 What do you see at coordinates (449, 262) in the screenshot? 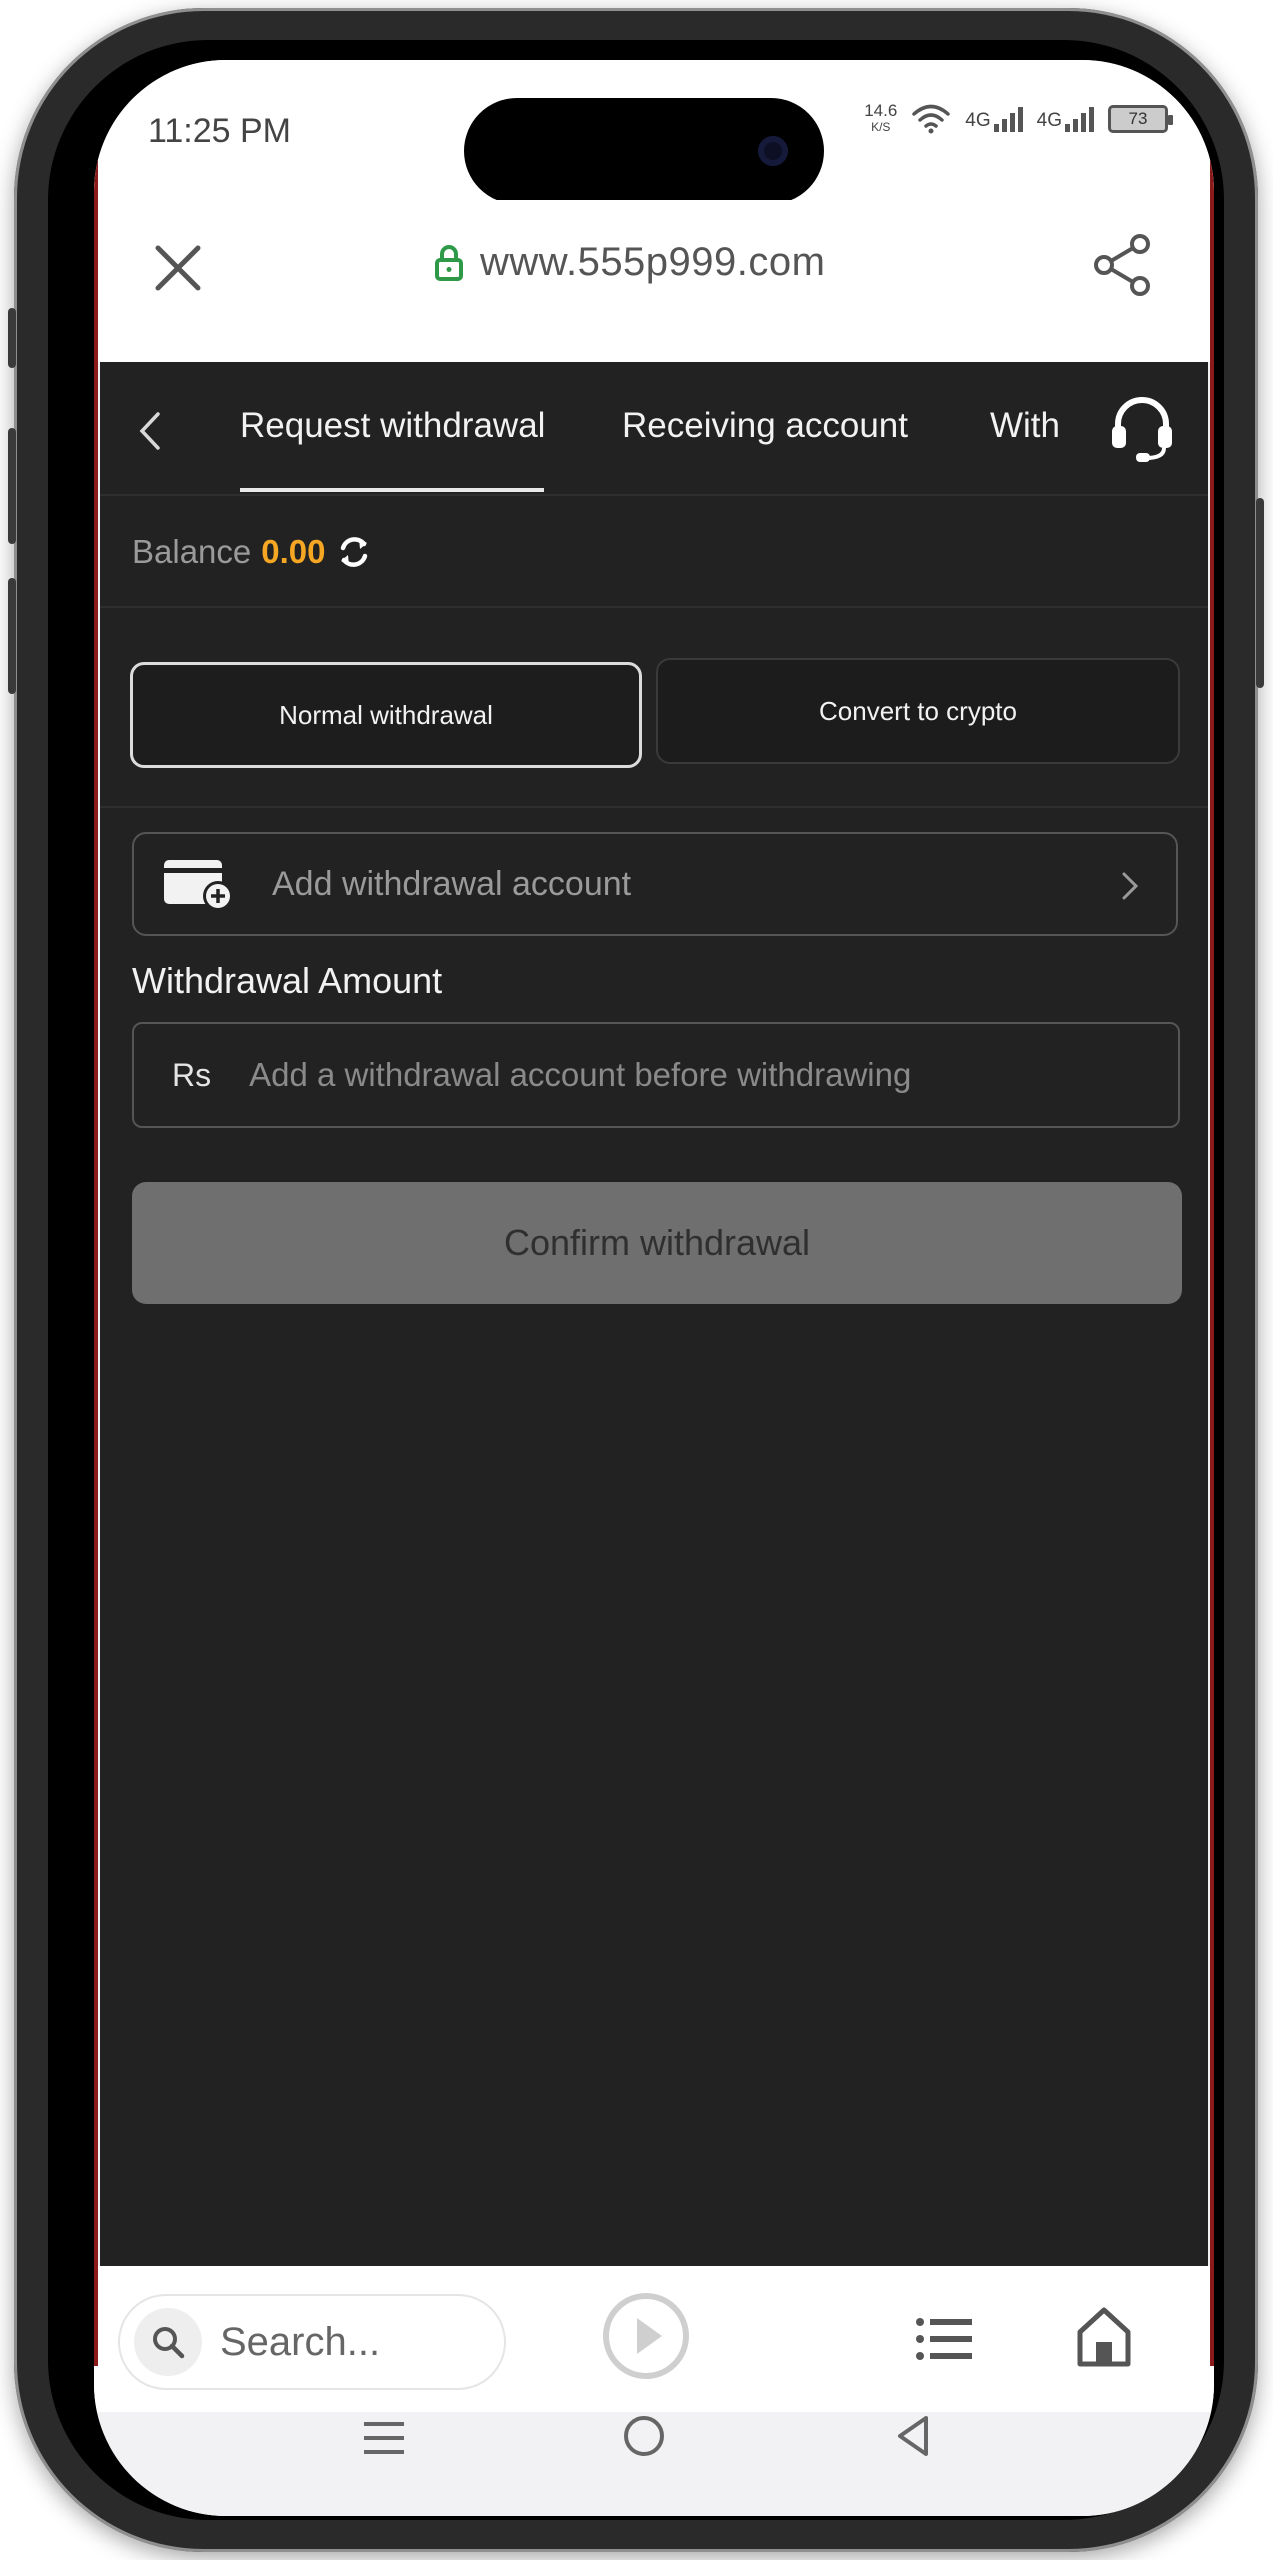
I see `lock-icon` at bounding box center [449, 262].